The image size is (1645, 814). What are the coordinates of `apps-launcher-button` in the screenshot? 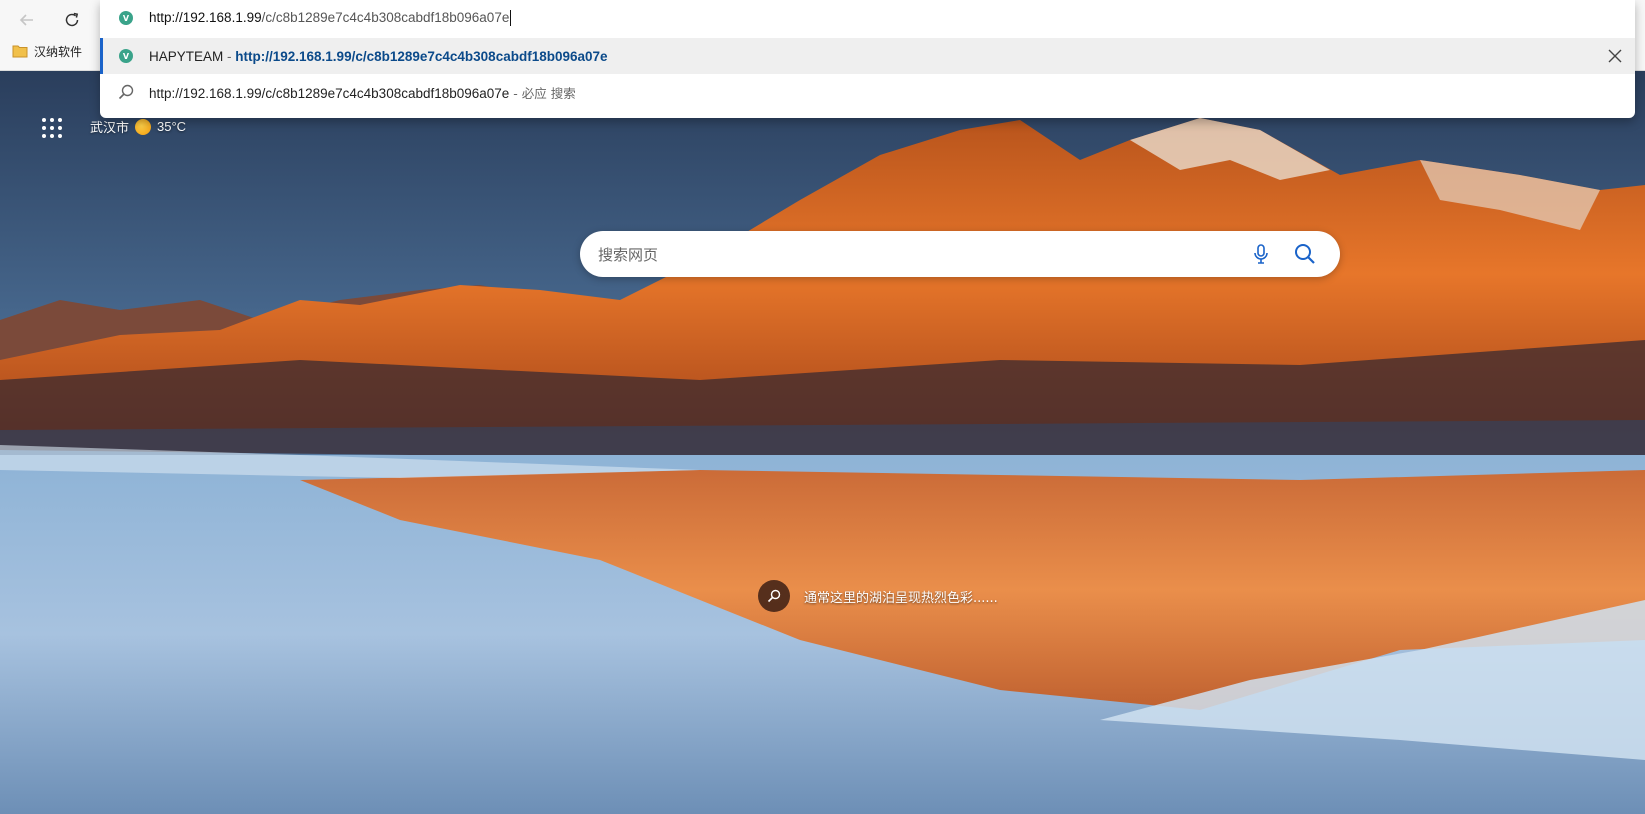 It's located at (52, 128).